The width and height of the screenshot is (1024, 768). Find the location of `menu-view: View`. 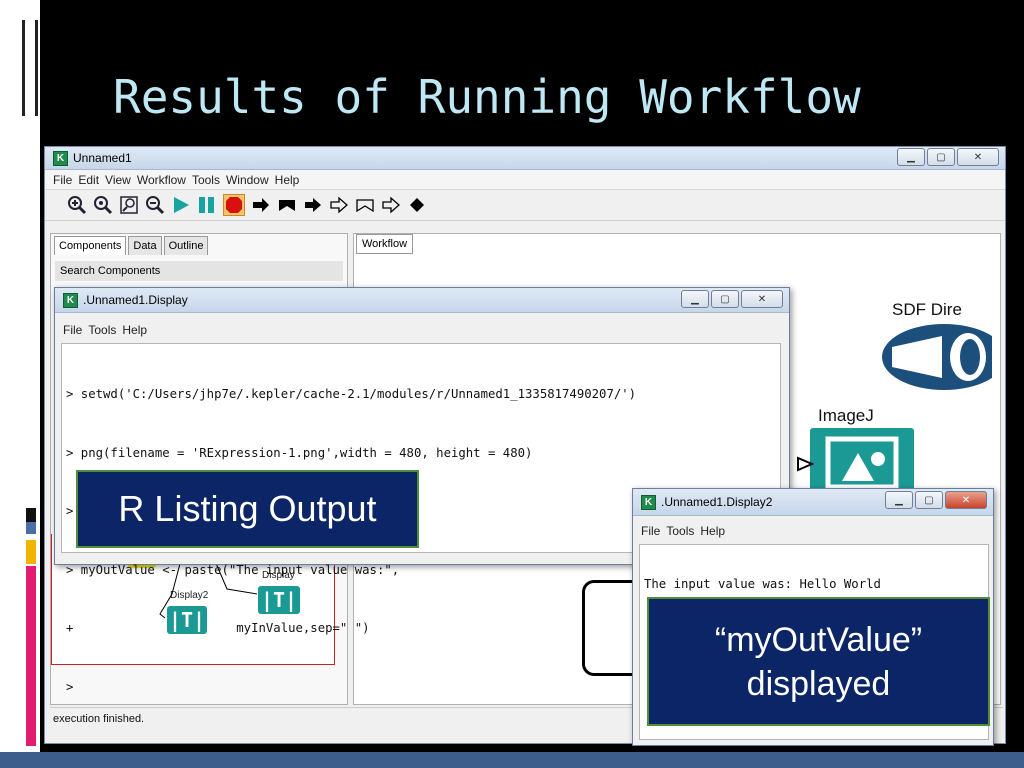

menu-view: View is located at coordinates (118, 180).